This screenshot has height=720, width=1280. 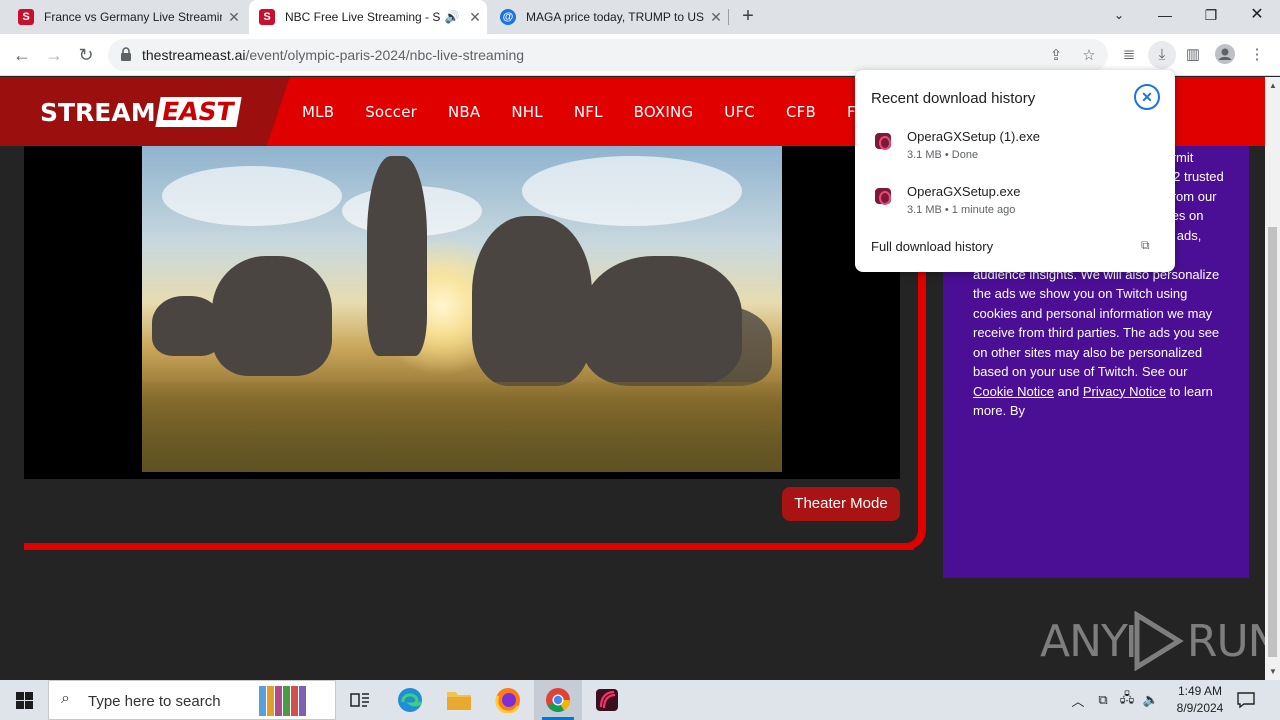 What do you see at coordinates (932, 246) in the screenshot?
I see `full-download-history-link: Full download history` at bounding box center [932, 246].